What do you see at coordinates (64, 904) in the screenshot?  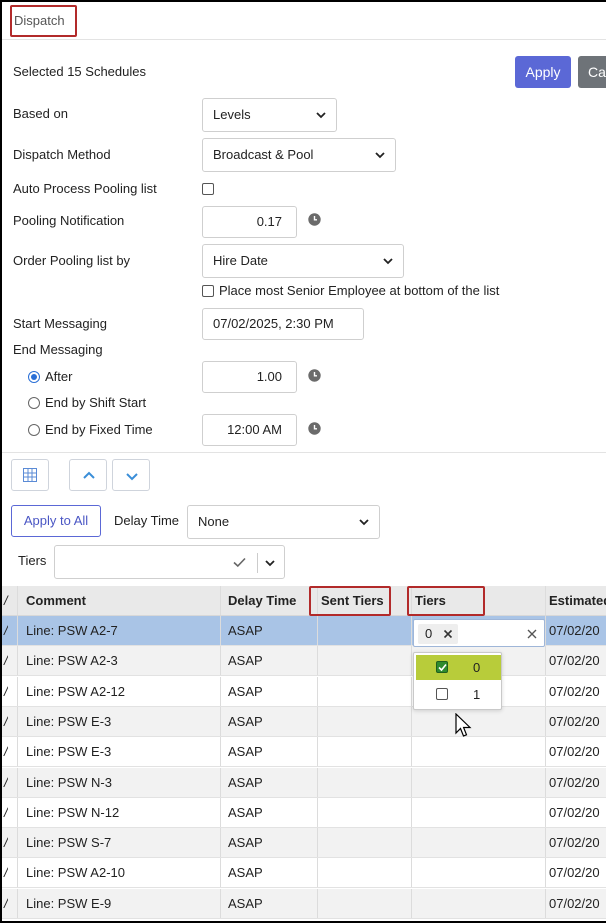 I see `cell-comment: Line: PSW E-9` at bounding box center [64, 904].